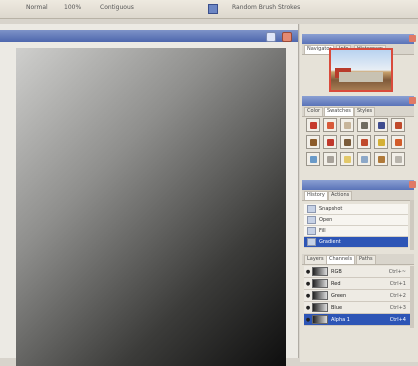  What do you see at coordinates (358, 195) in the screenshot?
I see `history-tabs: History Actions` at bounding box center [358, 195].